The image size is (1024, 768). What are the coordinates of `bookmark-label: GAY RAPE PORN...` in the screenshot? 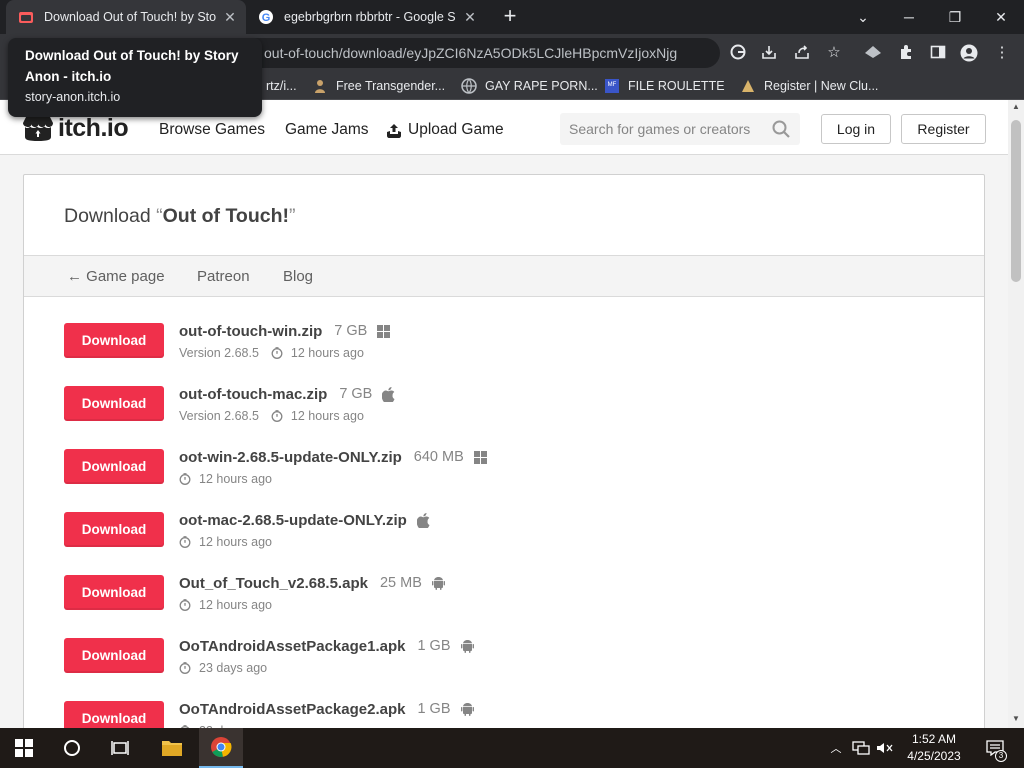 It's located at (541, 86).